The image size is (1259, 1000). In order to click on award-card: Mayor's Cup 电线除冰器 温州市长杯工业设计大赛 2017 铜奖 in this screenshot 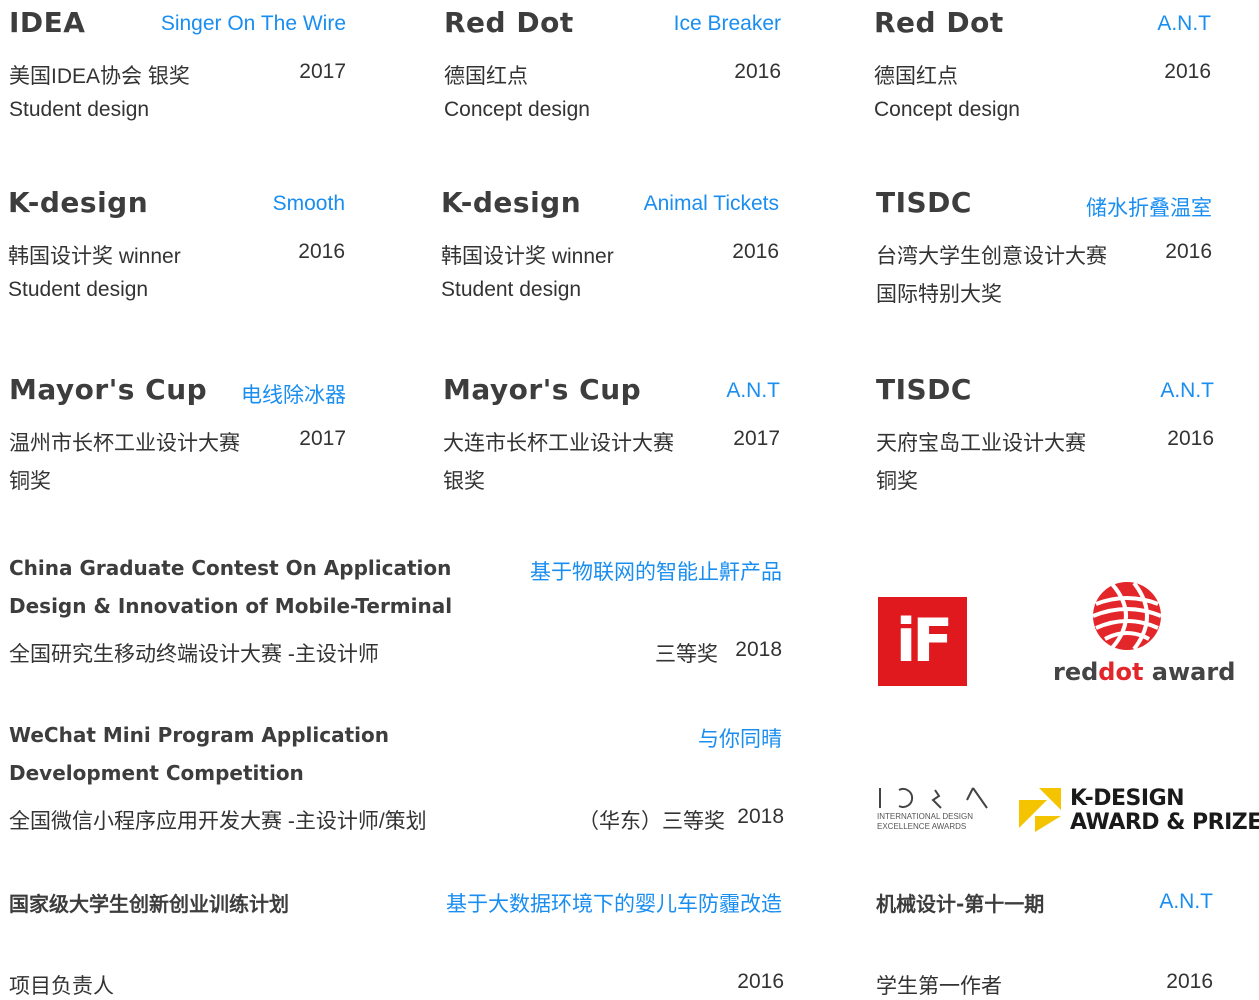, I will do `click(177, 438)`.